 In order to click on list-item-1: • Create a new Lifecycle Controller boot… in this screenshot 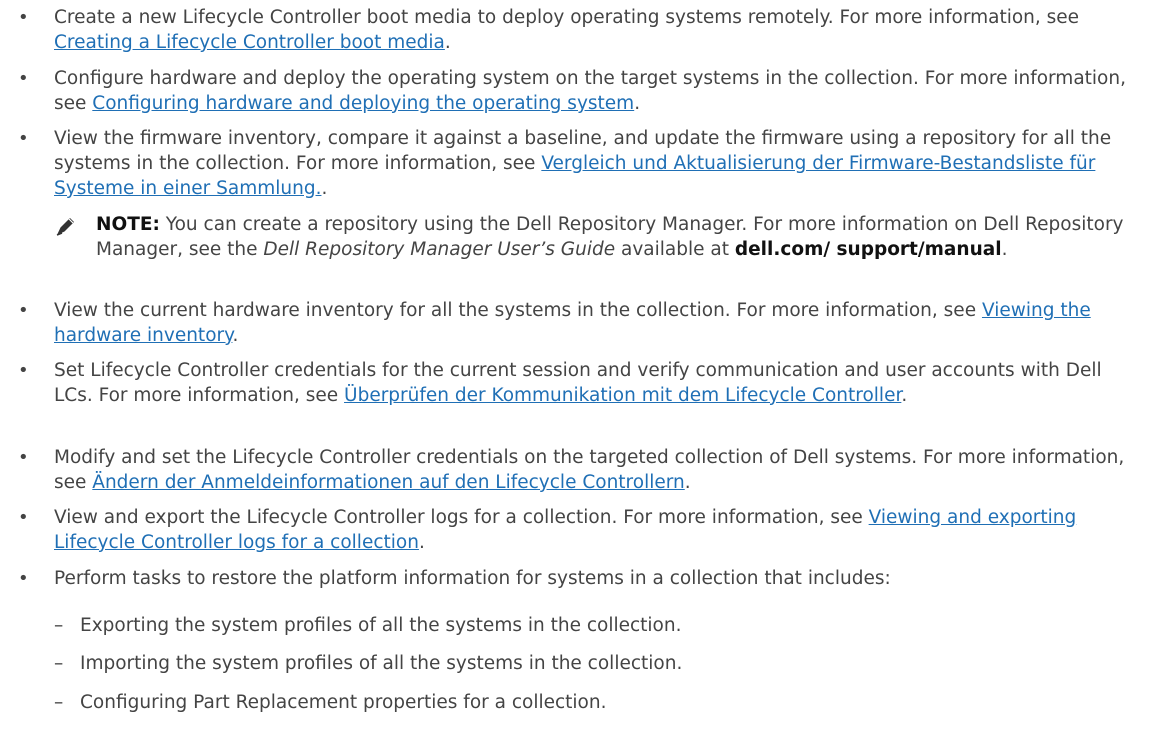, I will do `click(549, 30)`.